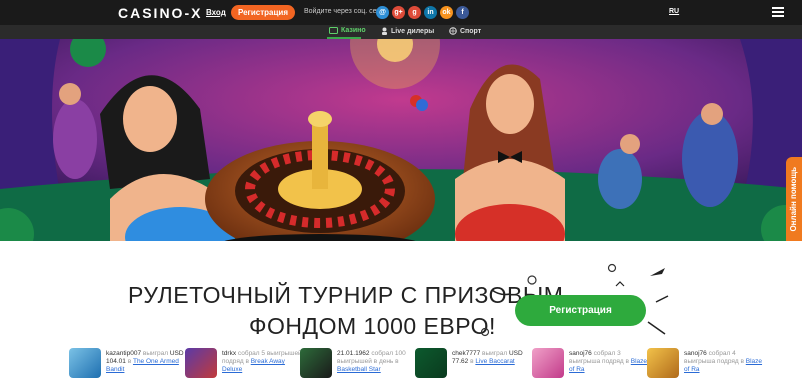 The width and height of the screenshot is (802, 381). Describe the element at coordinates (384, 31) in the screenshot. I see `dealer-icon` at that location.